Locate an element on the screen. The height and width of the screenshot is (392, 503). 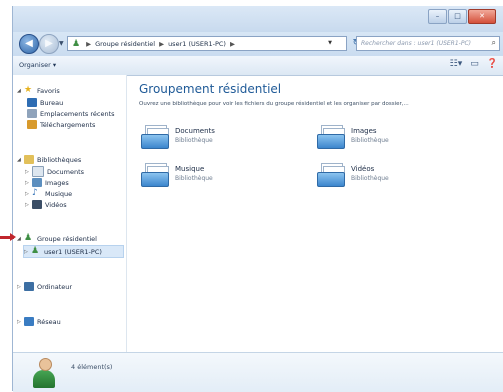
minimize-button: – is located at coordinates (437, 16).